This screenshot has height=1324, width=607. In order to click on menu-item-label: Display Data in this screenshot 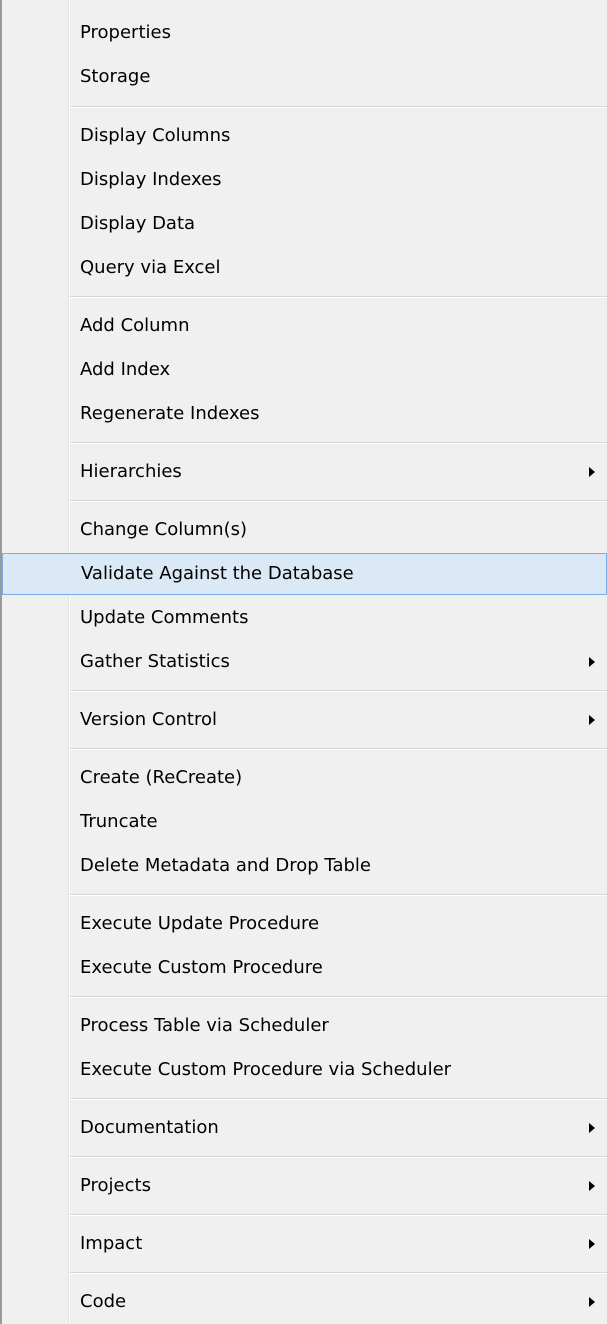, I will do `click(138, 223)`.